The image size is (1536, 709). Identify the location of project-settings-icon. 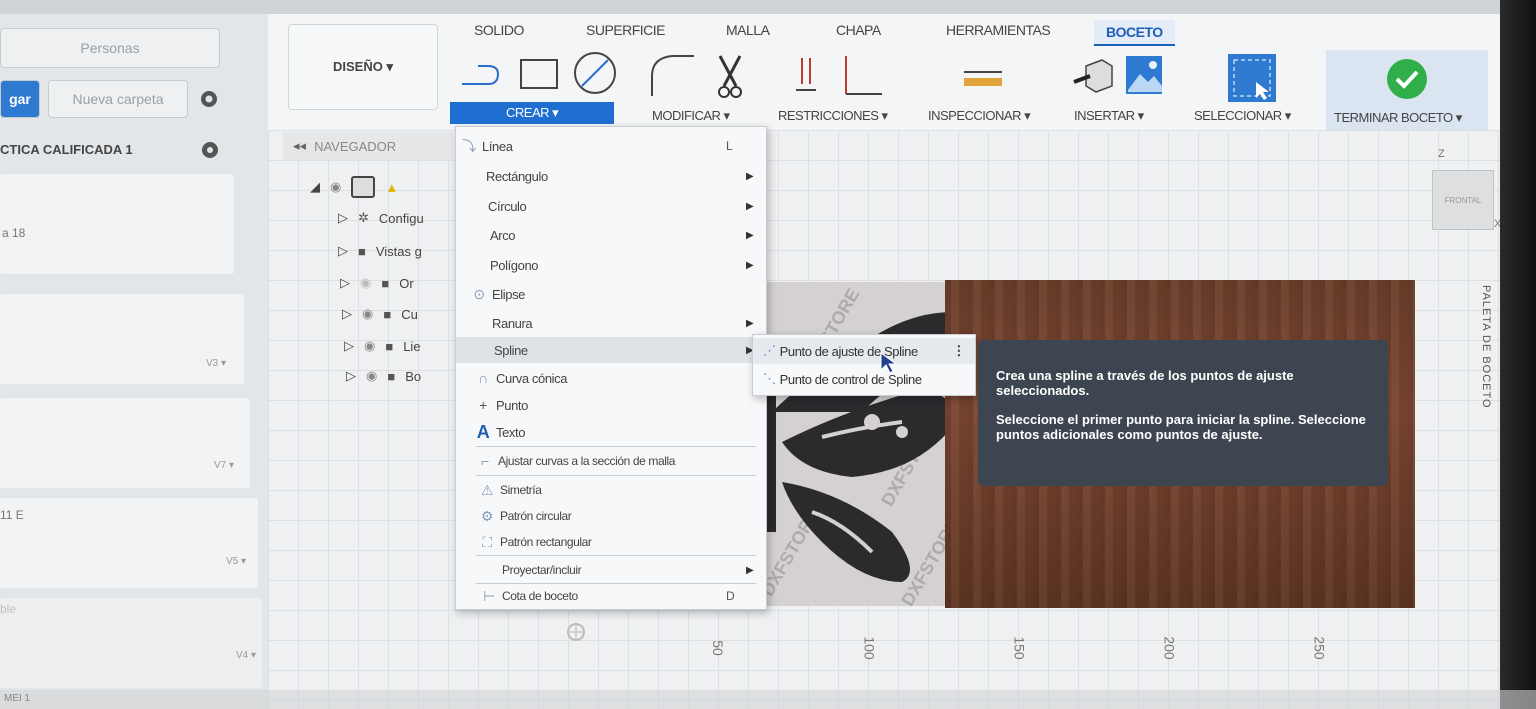
(211, 150).